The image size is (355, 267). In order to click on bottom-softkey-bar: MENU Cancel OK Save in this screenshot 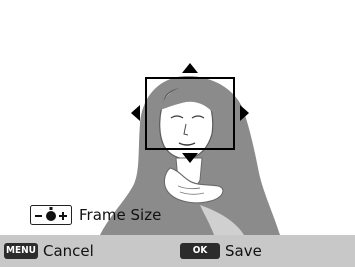, I will do `click(177, 251)`.